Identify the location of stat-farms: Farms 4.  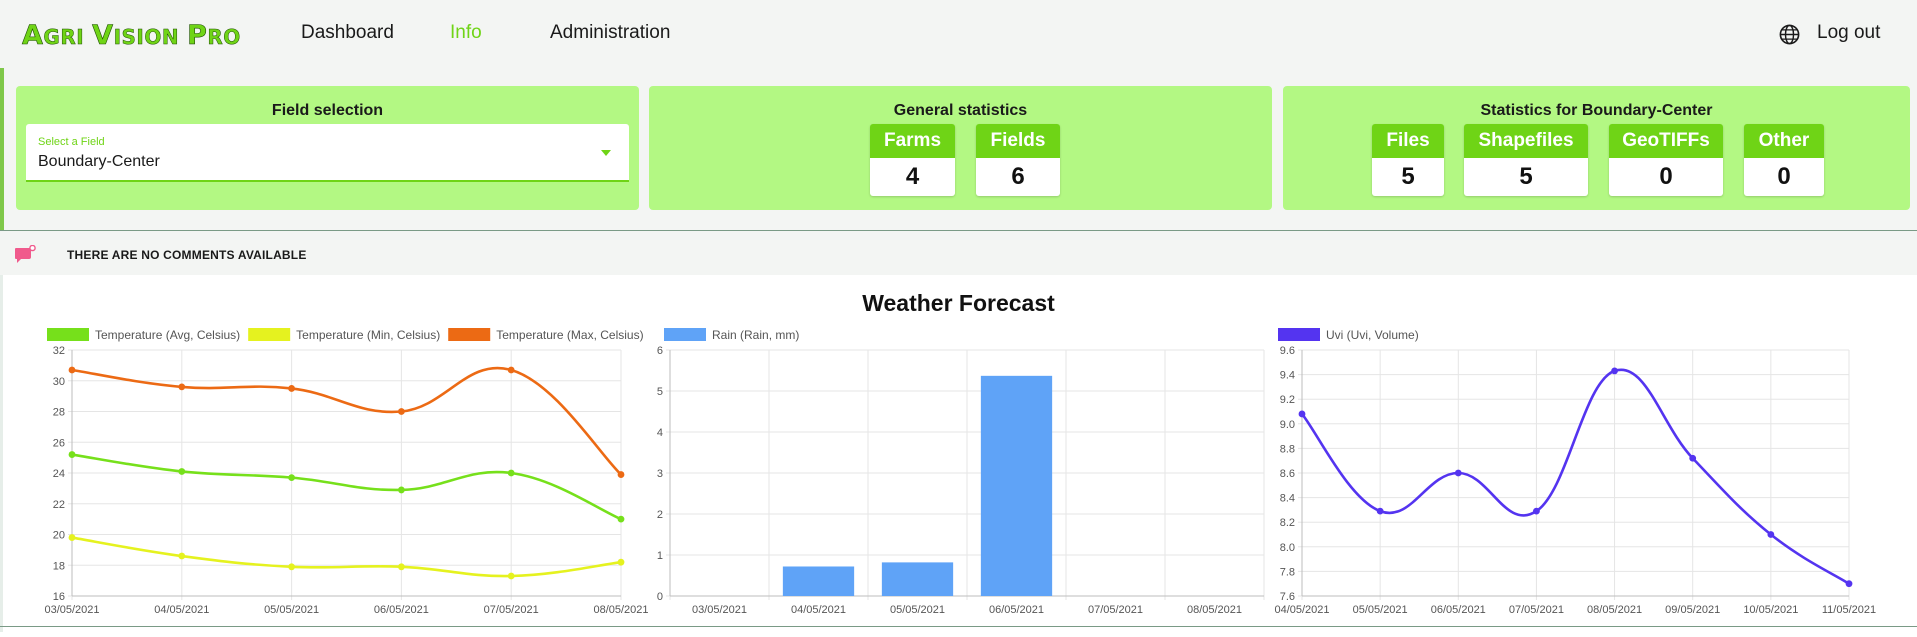
(912, 160).